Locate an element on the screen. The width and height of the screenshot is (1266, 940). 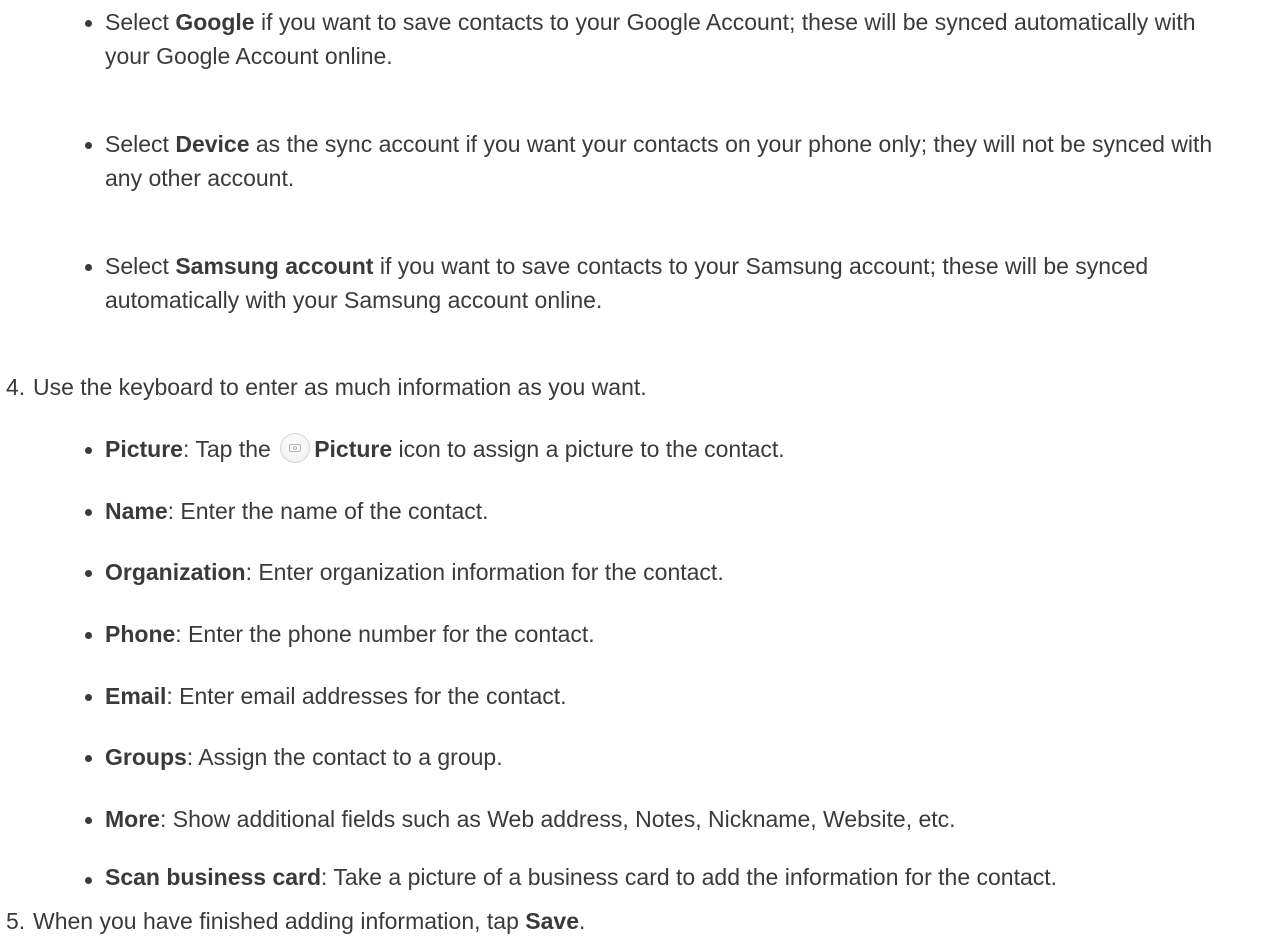
bullet-rest: : Tap the is located at coordinates (230, 449).